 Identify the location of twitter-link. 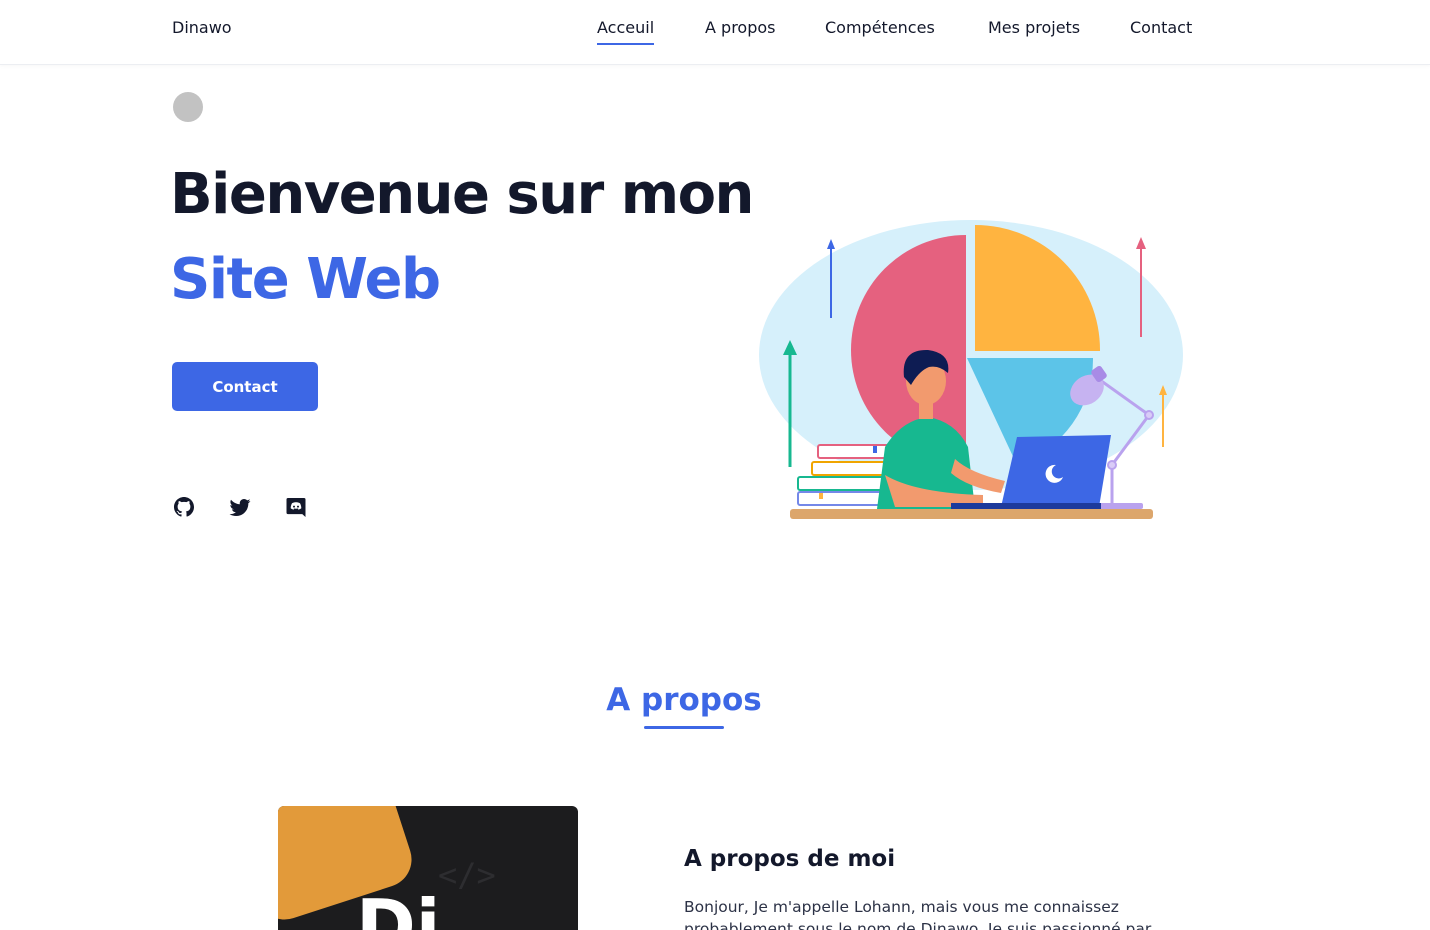
(240, 507).